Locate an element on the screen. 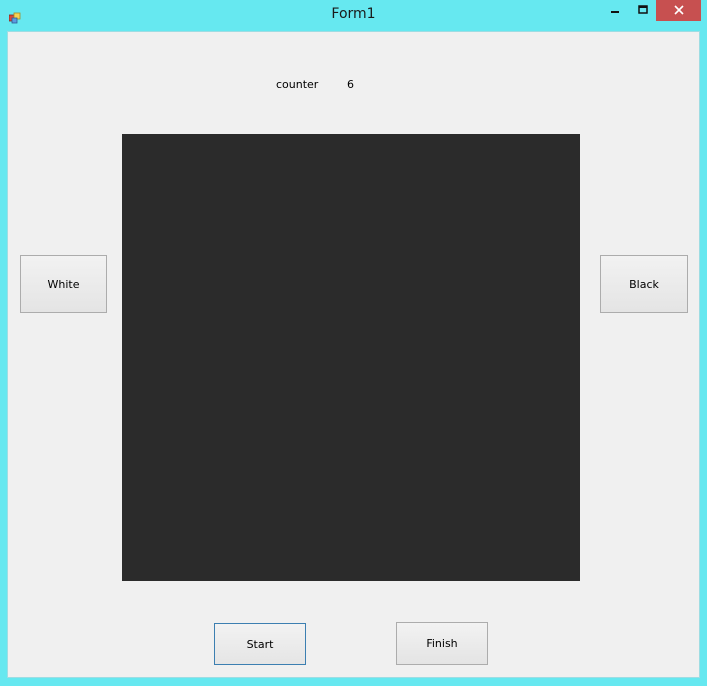 The width and height of the screenshot is (707, 686). minimize-button is located at coordinates (615, 10).